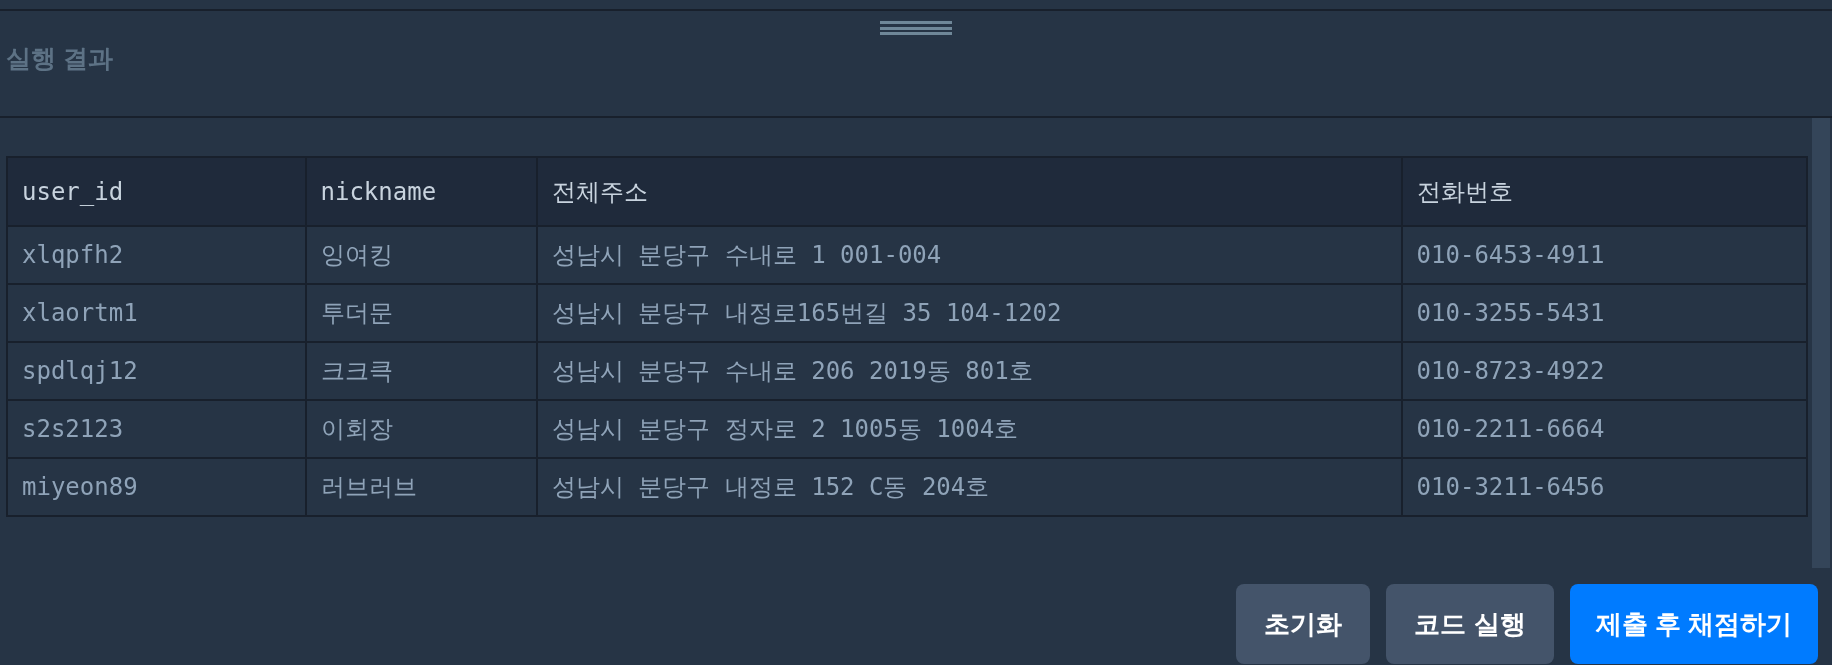 The image size is (1832, 665). Describe the element at coordinates (1821, 343) in the screenshot. I see `scrollbar` at that location.